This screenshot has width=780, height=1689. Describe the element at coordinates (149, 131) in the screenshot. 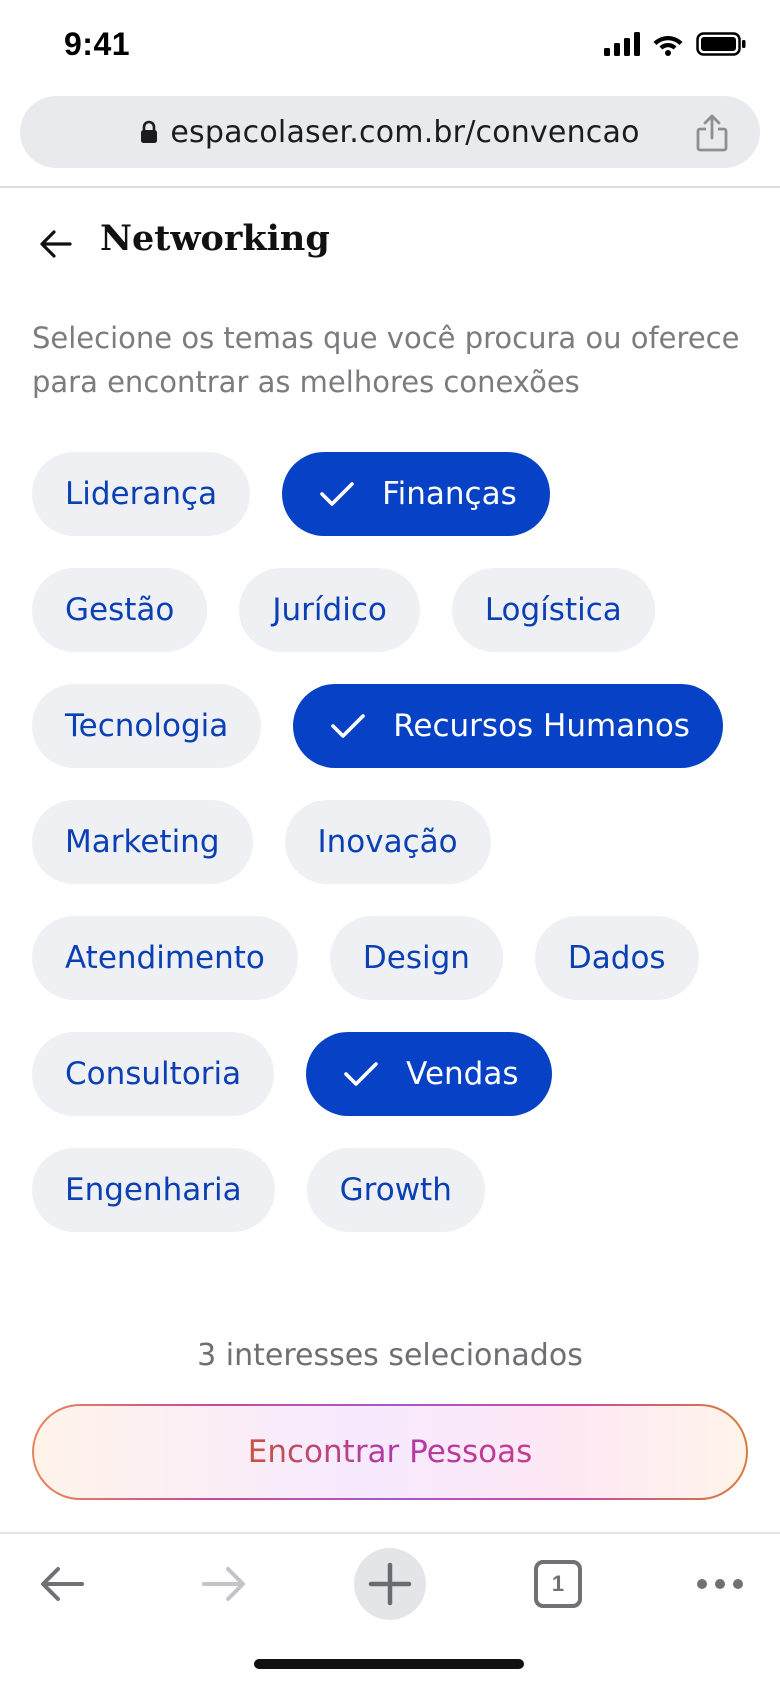

I see `lock-icon` at that location.